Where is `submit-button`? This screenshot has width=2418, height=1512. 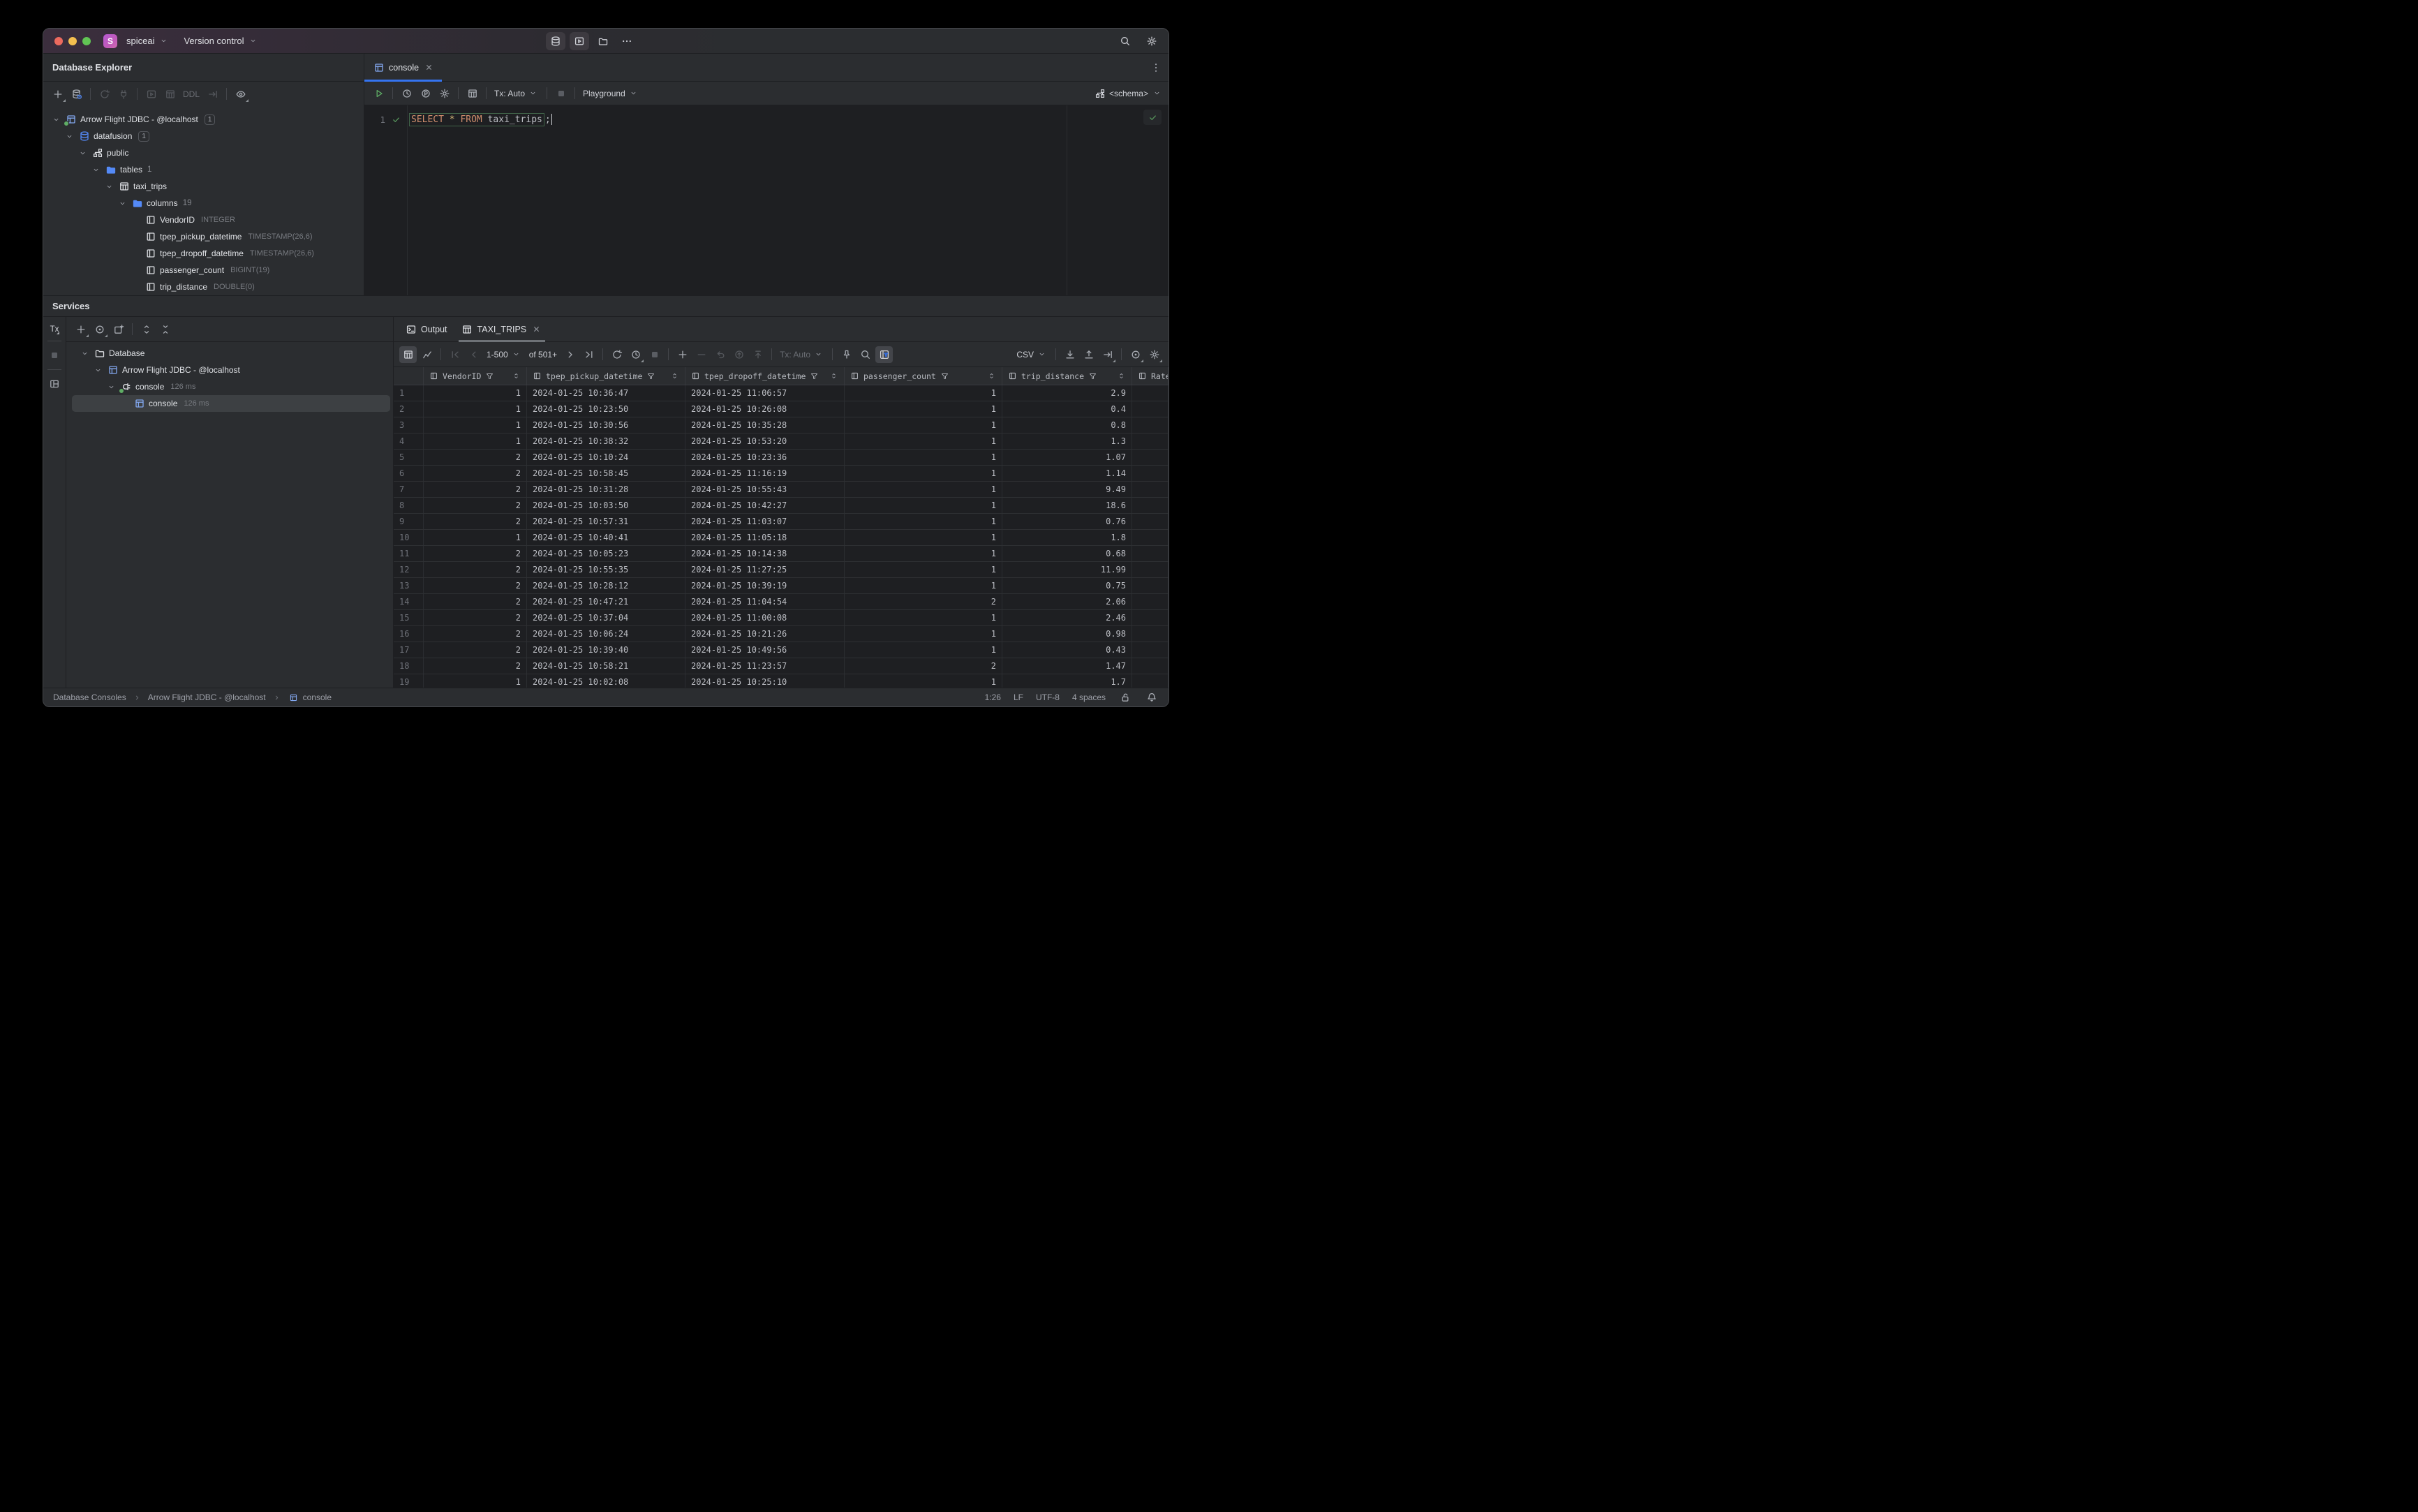 submit-button is located at coordinates (757, 354).